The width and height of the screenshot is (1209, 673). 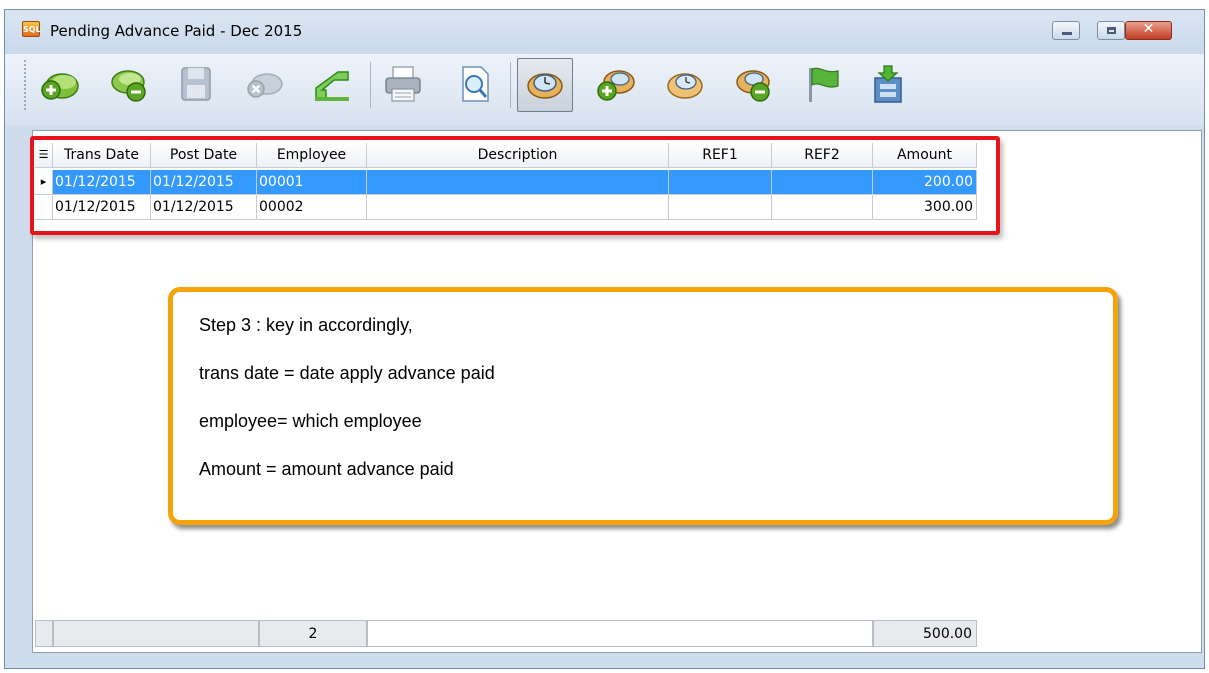 I want to click on minimize-button, so click(x=1066, y=30).